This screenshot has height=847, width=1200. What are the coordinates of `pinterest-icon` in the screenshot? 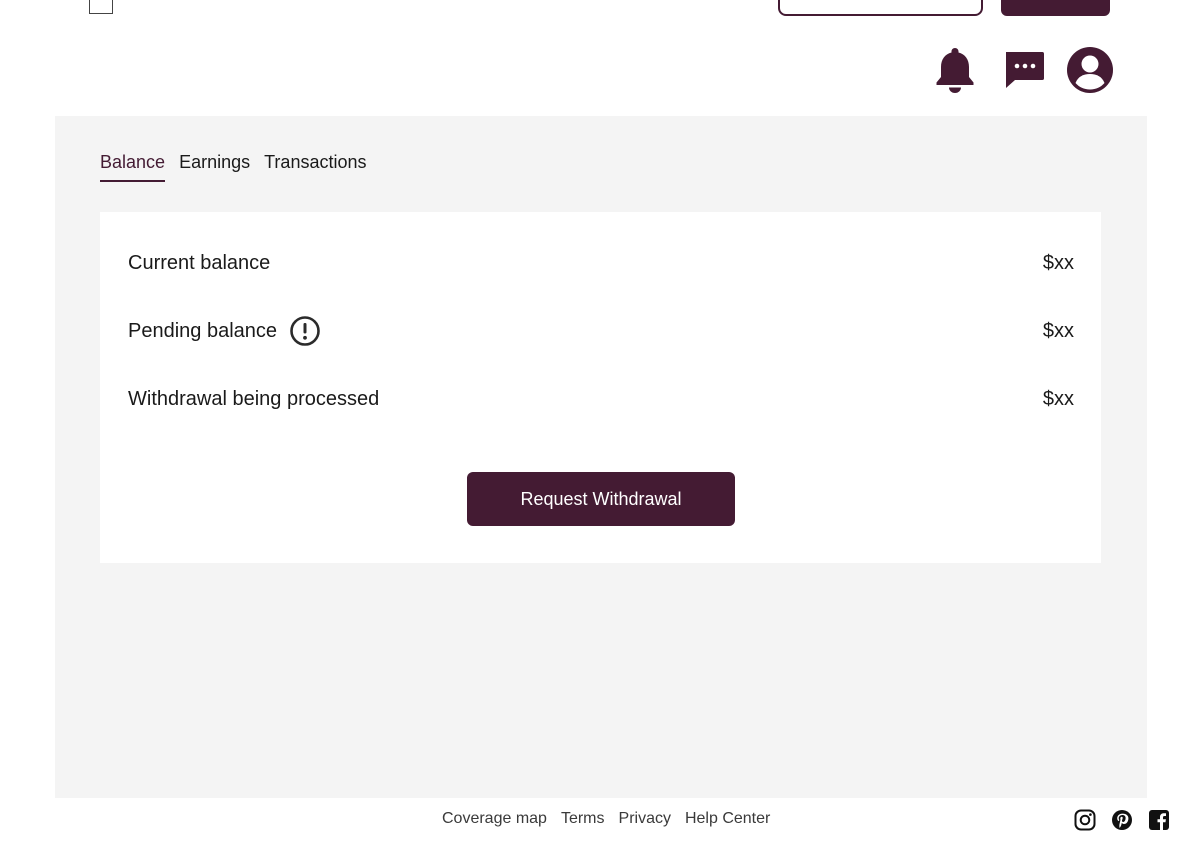 It's located at (1122, 820).